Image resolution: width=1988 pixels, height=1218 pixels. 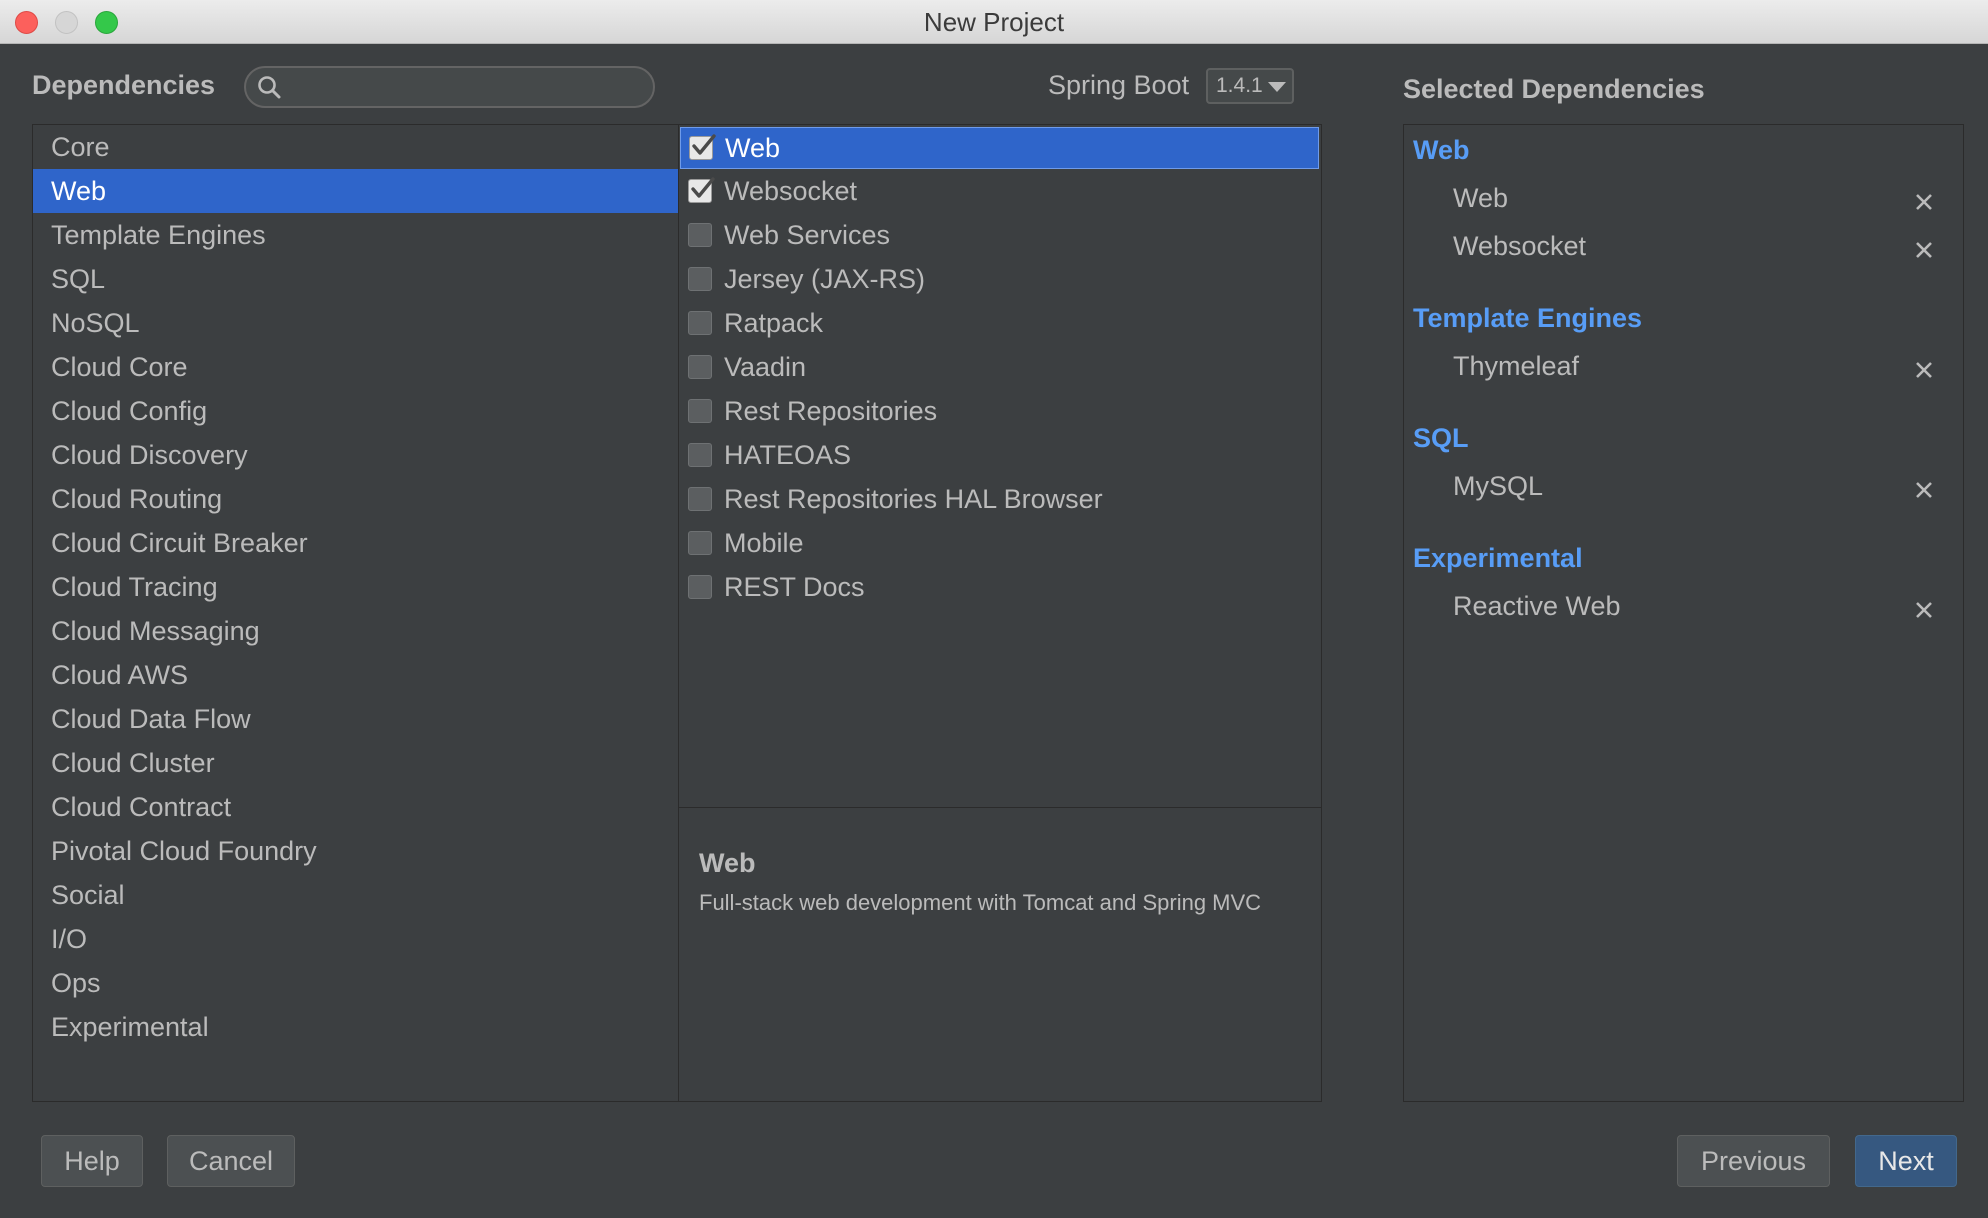 What do you see at coordinates (913, 499) in the screenshot?
I see `dependency-label: Rest Repositories HAL Browser` at bounding box center [913, 499].